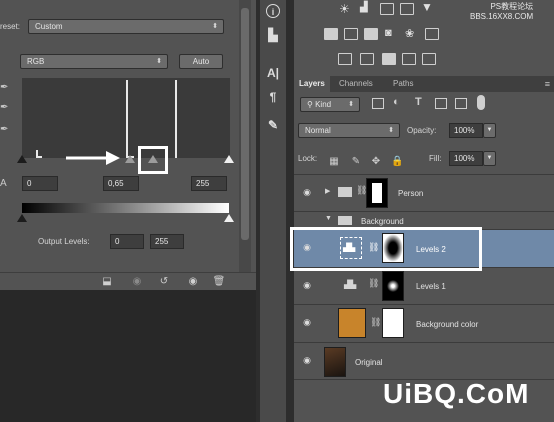  What do you see at coordinates (137, 282) in the screenshot?
I see `view-previous-icon: ◉` at bounding box center [137, 282].